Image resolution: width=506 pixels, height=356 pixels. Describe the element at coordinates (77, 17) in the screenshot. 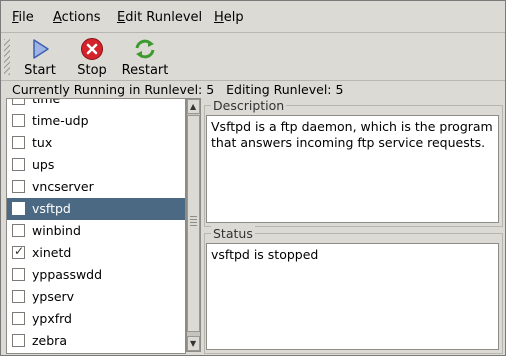

I see `menu-actions: Actions` at that location.